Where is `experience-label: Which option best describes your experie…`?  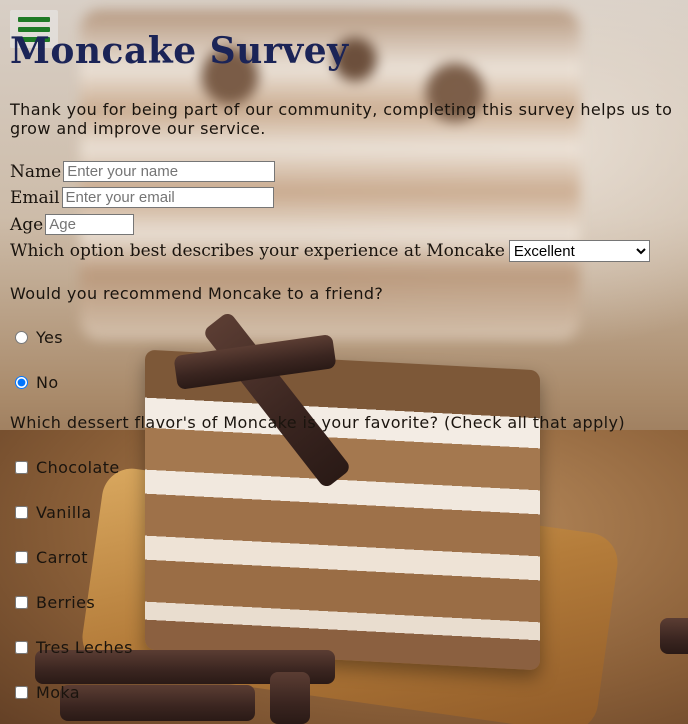 experience-label: Which option best describes your experie… is located at coordinates (257, 251).